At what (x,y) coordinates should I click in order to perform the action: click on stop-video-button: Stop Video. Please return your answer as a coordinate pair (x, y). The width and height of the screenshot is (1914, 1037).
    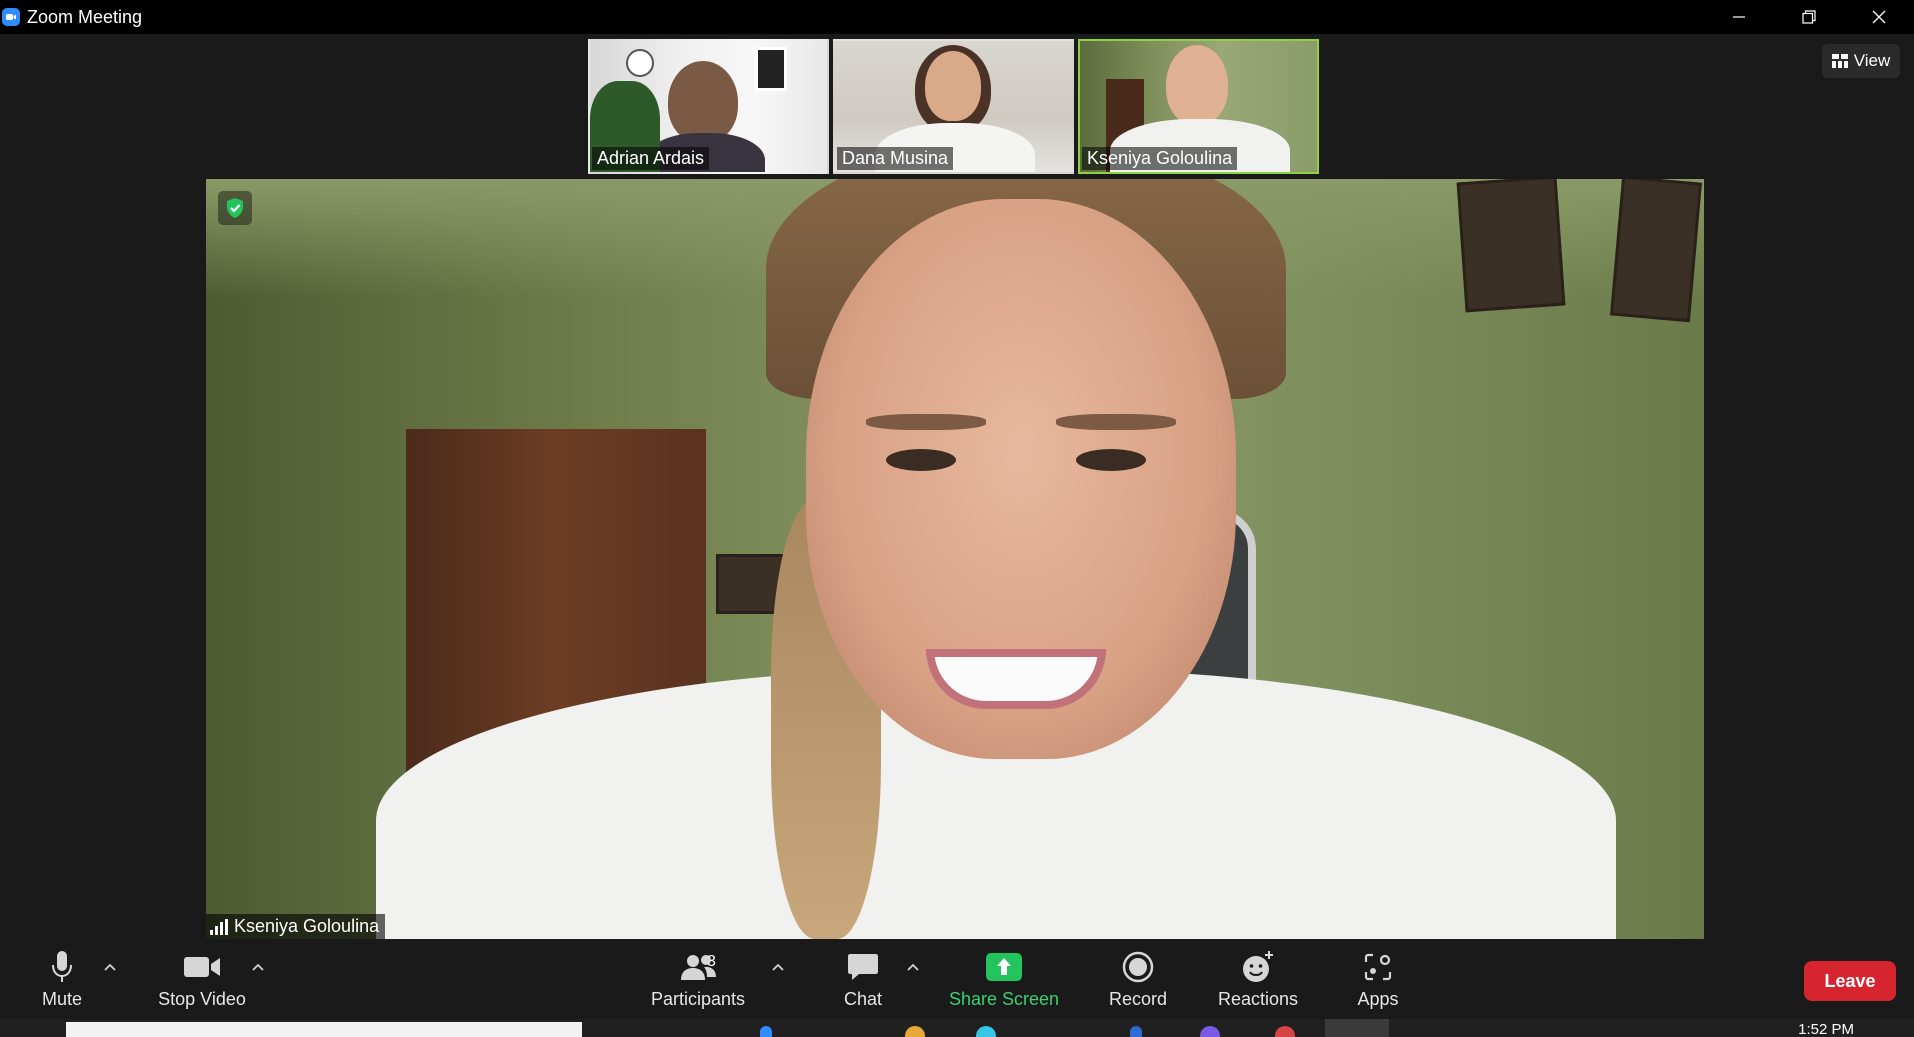
    Looking at the image, I should click on (202, 979).